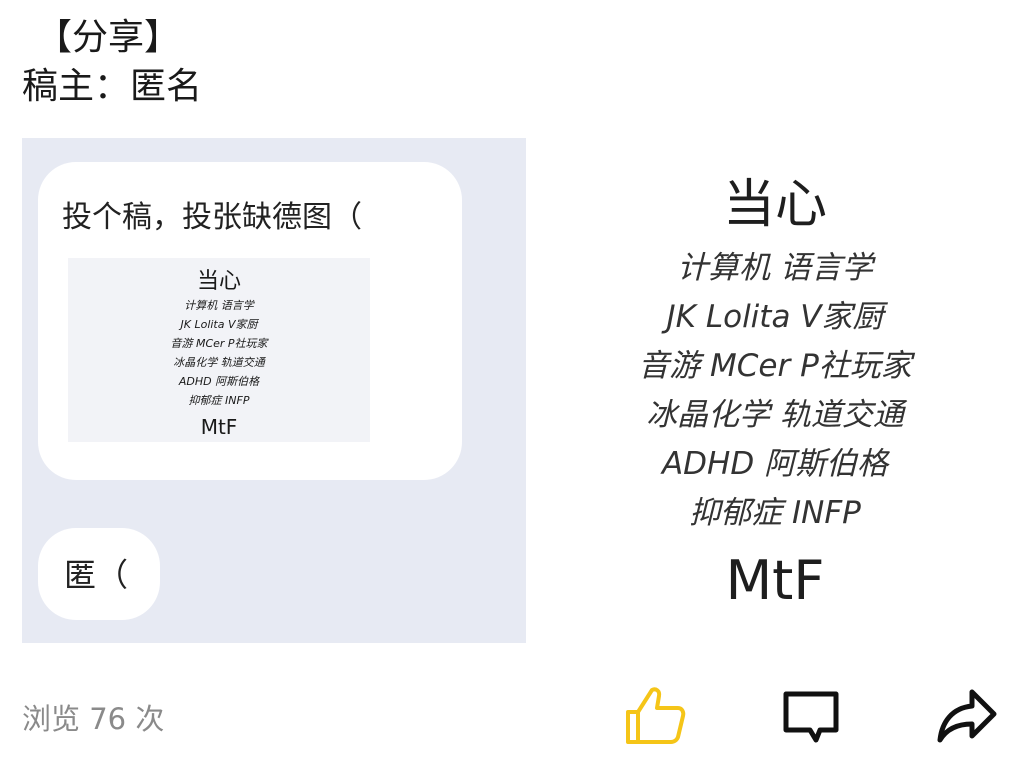  What do you see at coordinates (219, 324) in the screenshot?
I see `thumbnail-line: JK Lolita V家厨` at bounding box center [219, 324].